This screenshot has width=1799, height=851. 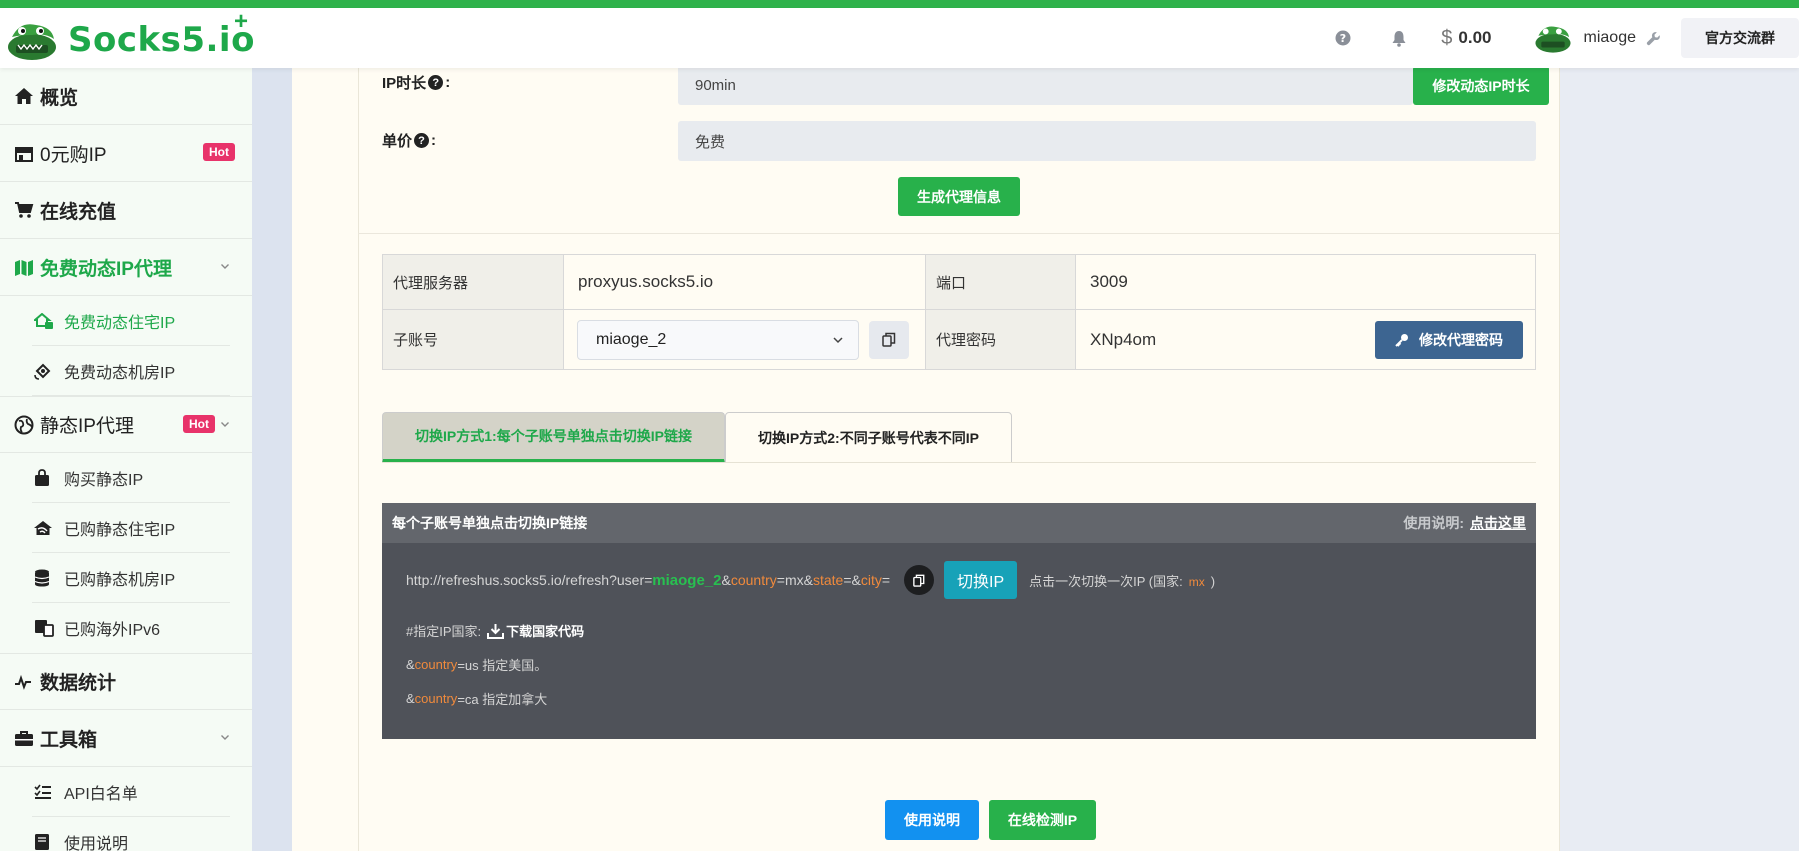 I want to click on modify-duration-button: 修改动态IP时长, so click(x=1481, y=85).